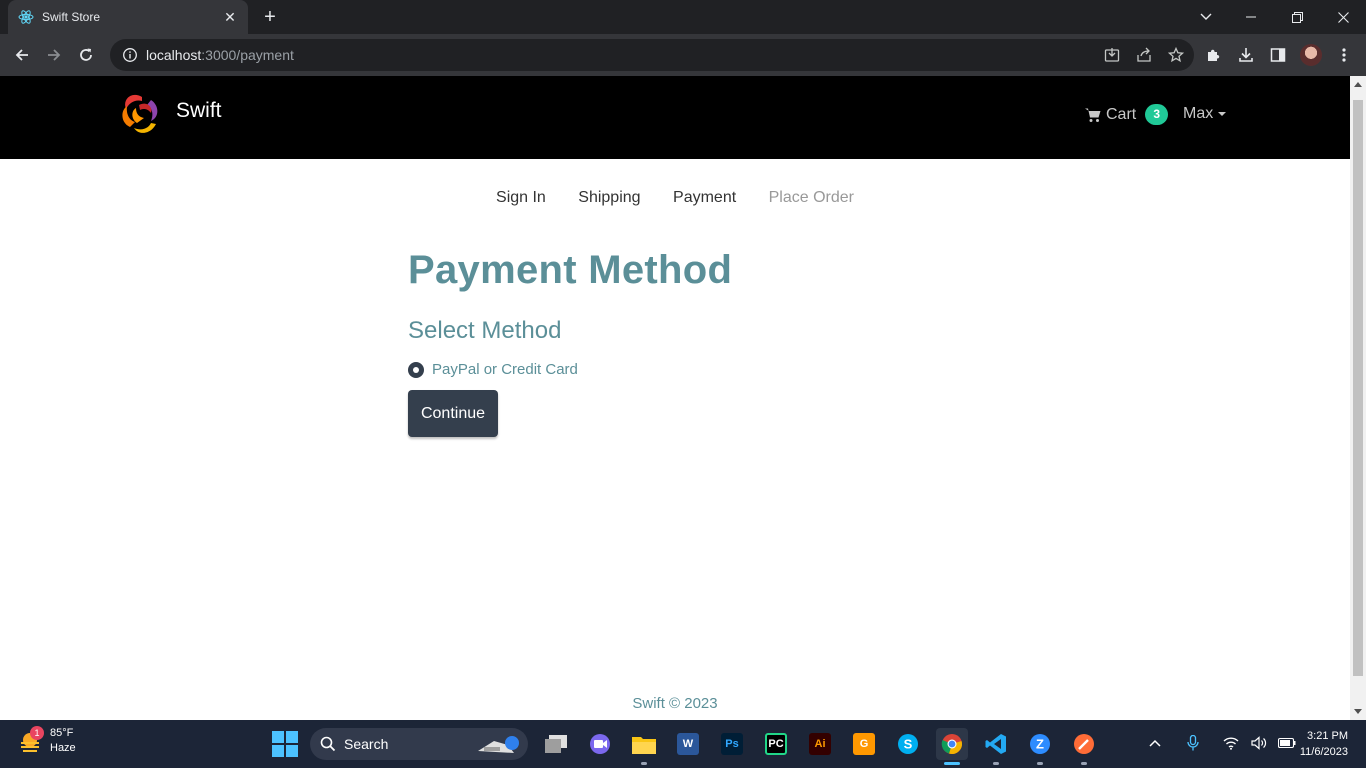 The width and height of the screenshot is (1366, 768). Describe the element at coordinates (570, 270) in the screenshot. I see `page-title: Payment Method` at that location.